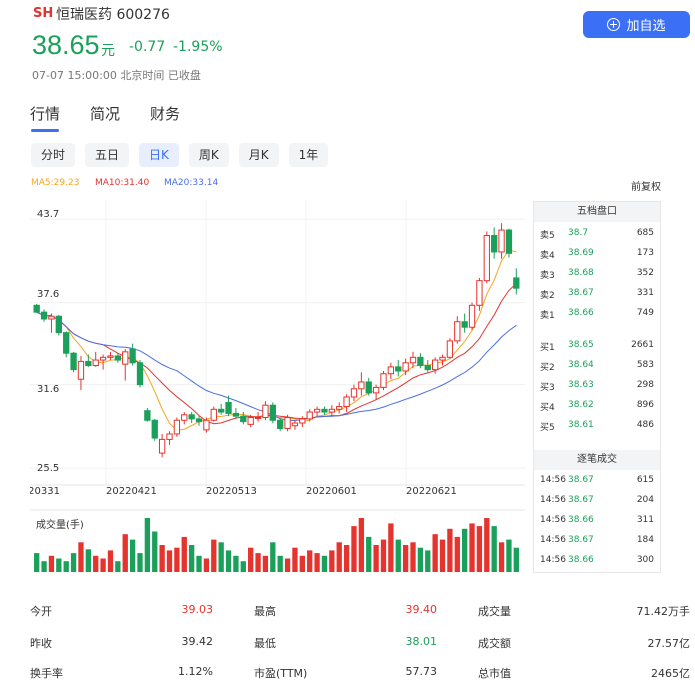 The height and width of the screenshot is (683, 695). What do you see at coordinates (663, 611) in the screenshot?
I see `stat-value: 71.42万手` at bounding box center [663, 611].